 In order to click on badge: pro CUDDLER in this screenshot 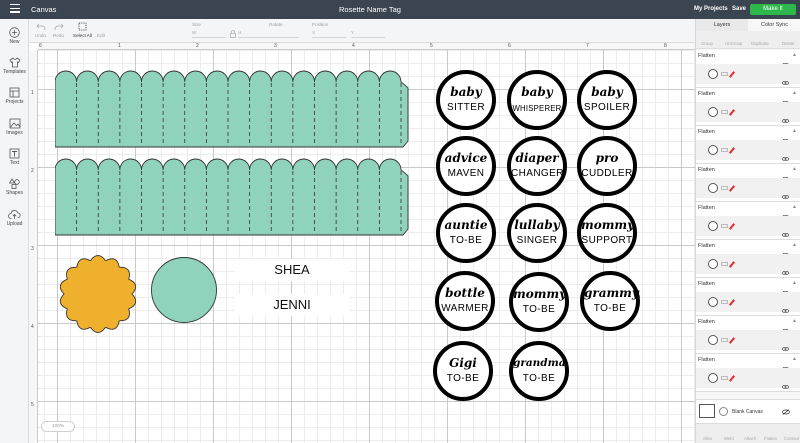, I will do `click(607, 166)`.